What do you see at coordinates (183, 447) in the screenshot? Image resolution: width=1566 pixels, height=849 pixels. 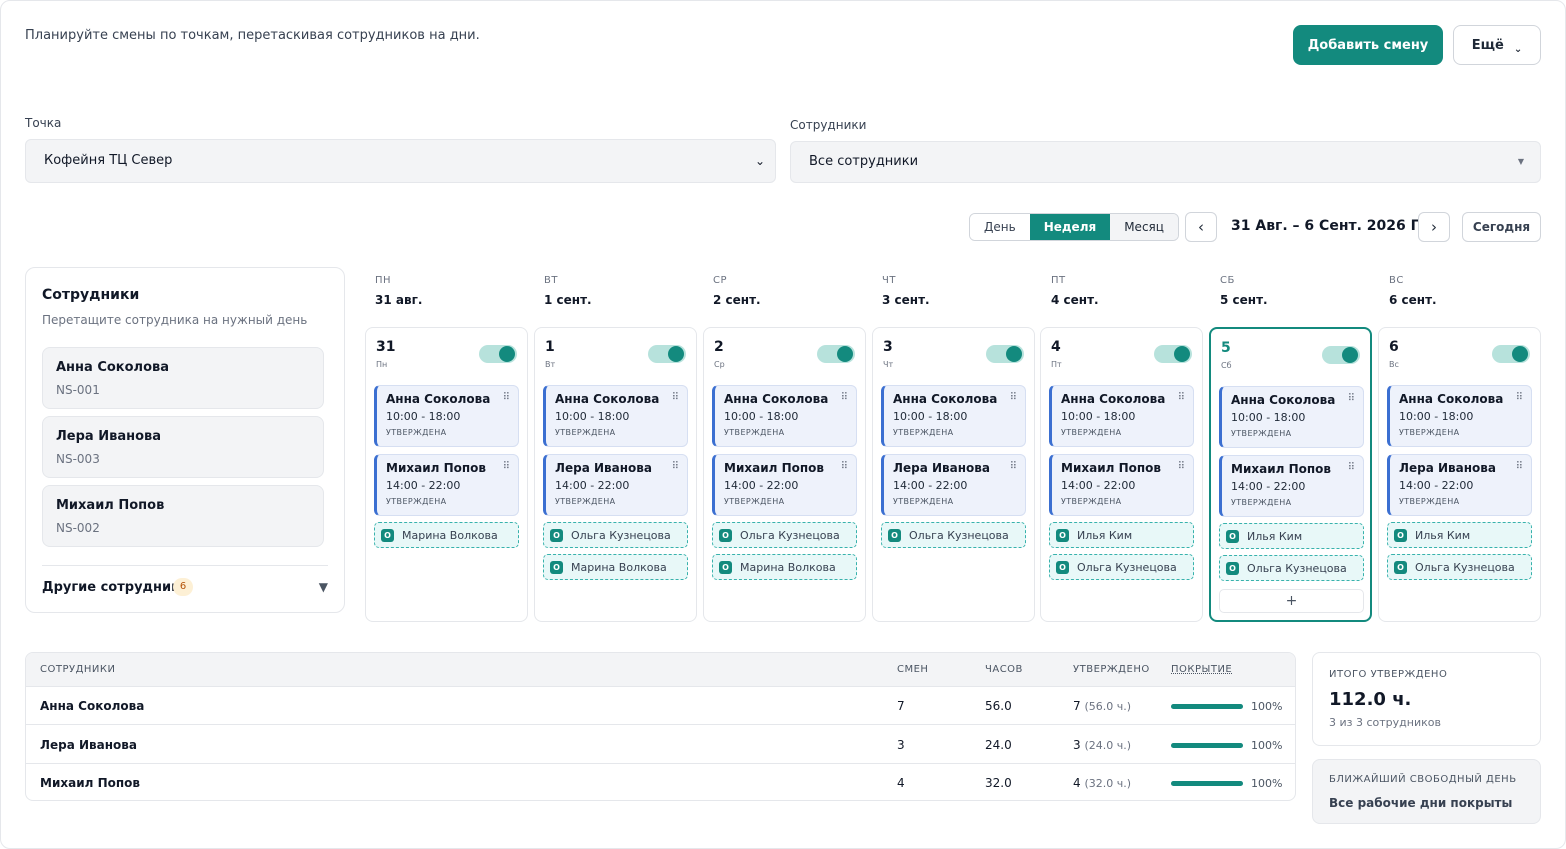 I see `employee-card: Лера Иванова NS-003` at bounding box center [183, 447].